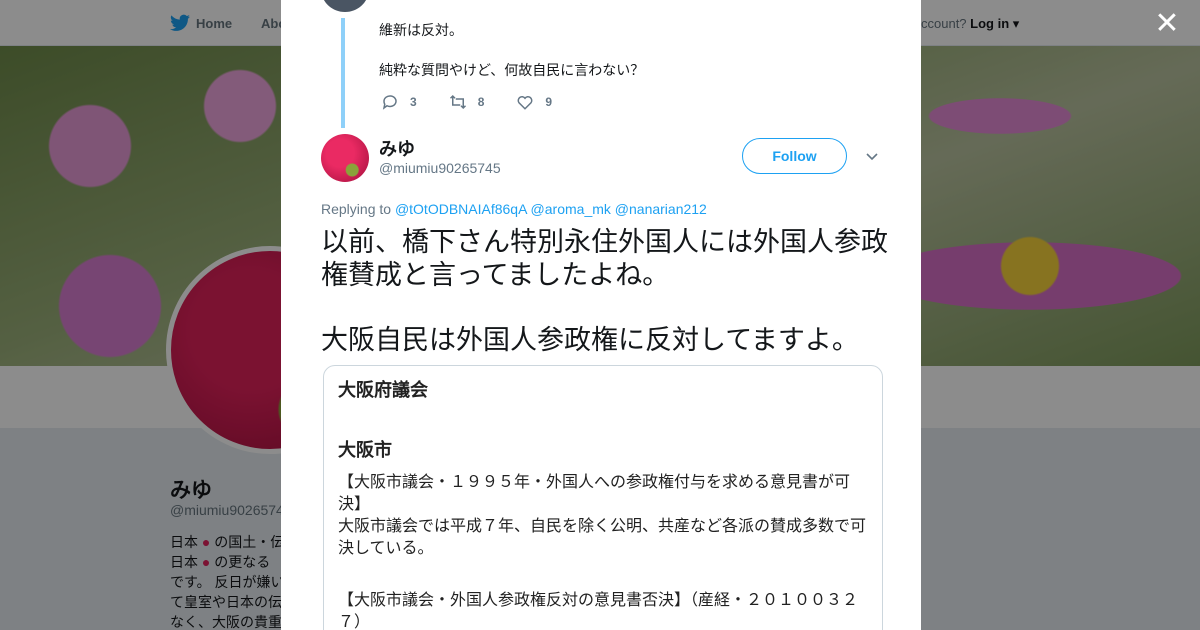 The image size is (1200, 630). Describe the element at coordinates (571, 209) in the screenshot. I see `mention-link: @aroma_mk` at that location.